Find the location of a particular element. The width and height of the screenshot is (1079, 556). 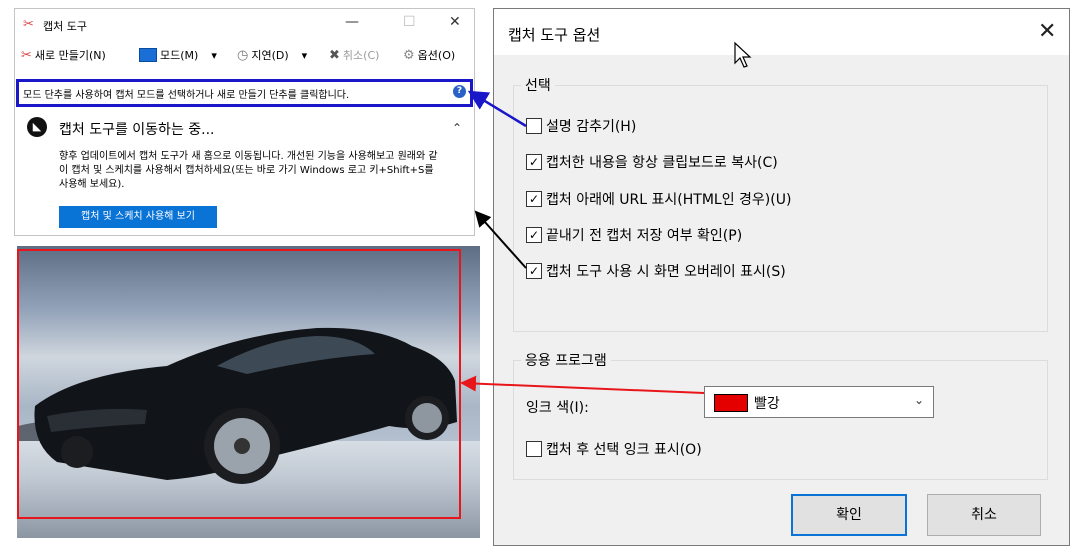

arrow-hide-description is located at coordinates (497, 109).